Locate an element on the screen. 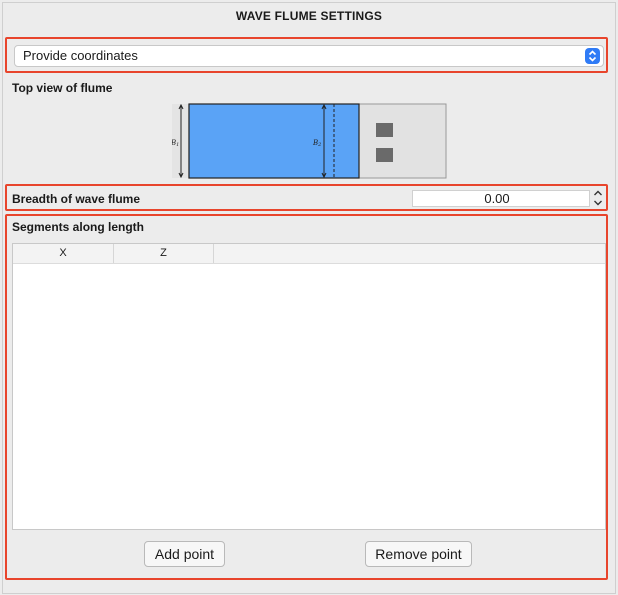 The image size is (618, 595). mode-select: Provide coordinates is located at coordinates (309, 56).